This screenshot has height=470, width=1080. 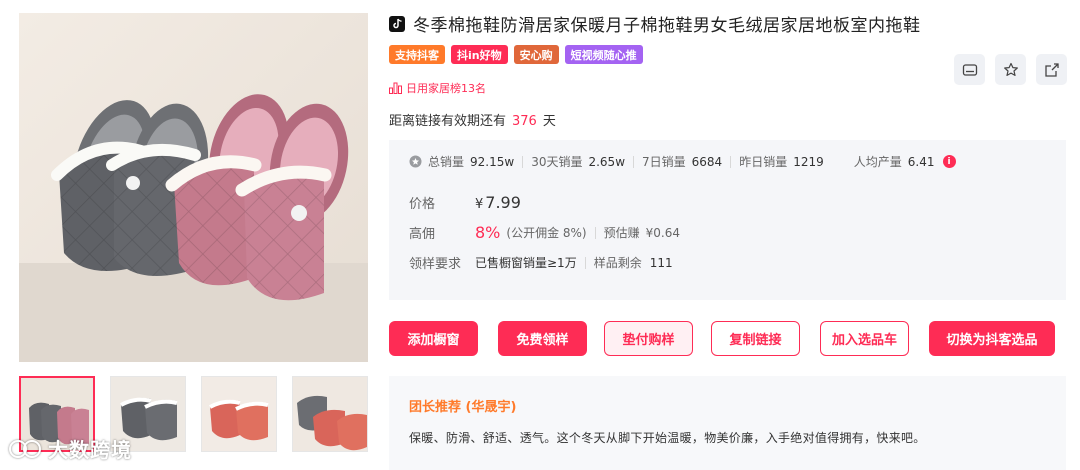 I want to click on commission-label: 高佣, so click(x=422, y=234).